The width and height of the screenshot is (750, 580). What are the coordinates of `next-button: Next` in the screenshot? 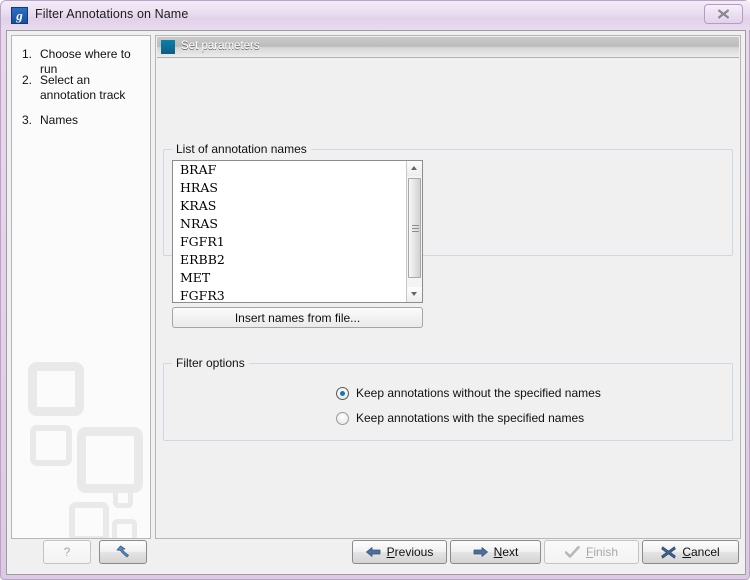 It's located at (495, 552).